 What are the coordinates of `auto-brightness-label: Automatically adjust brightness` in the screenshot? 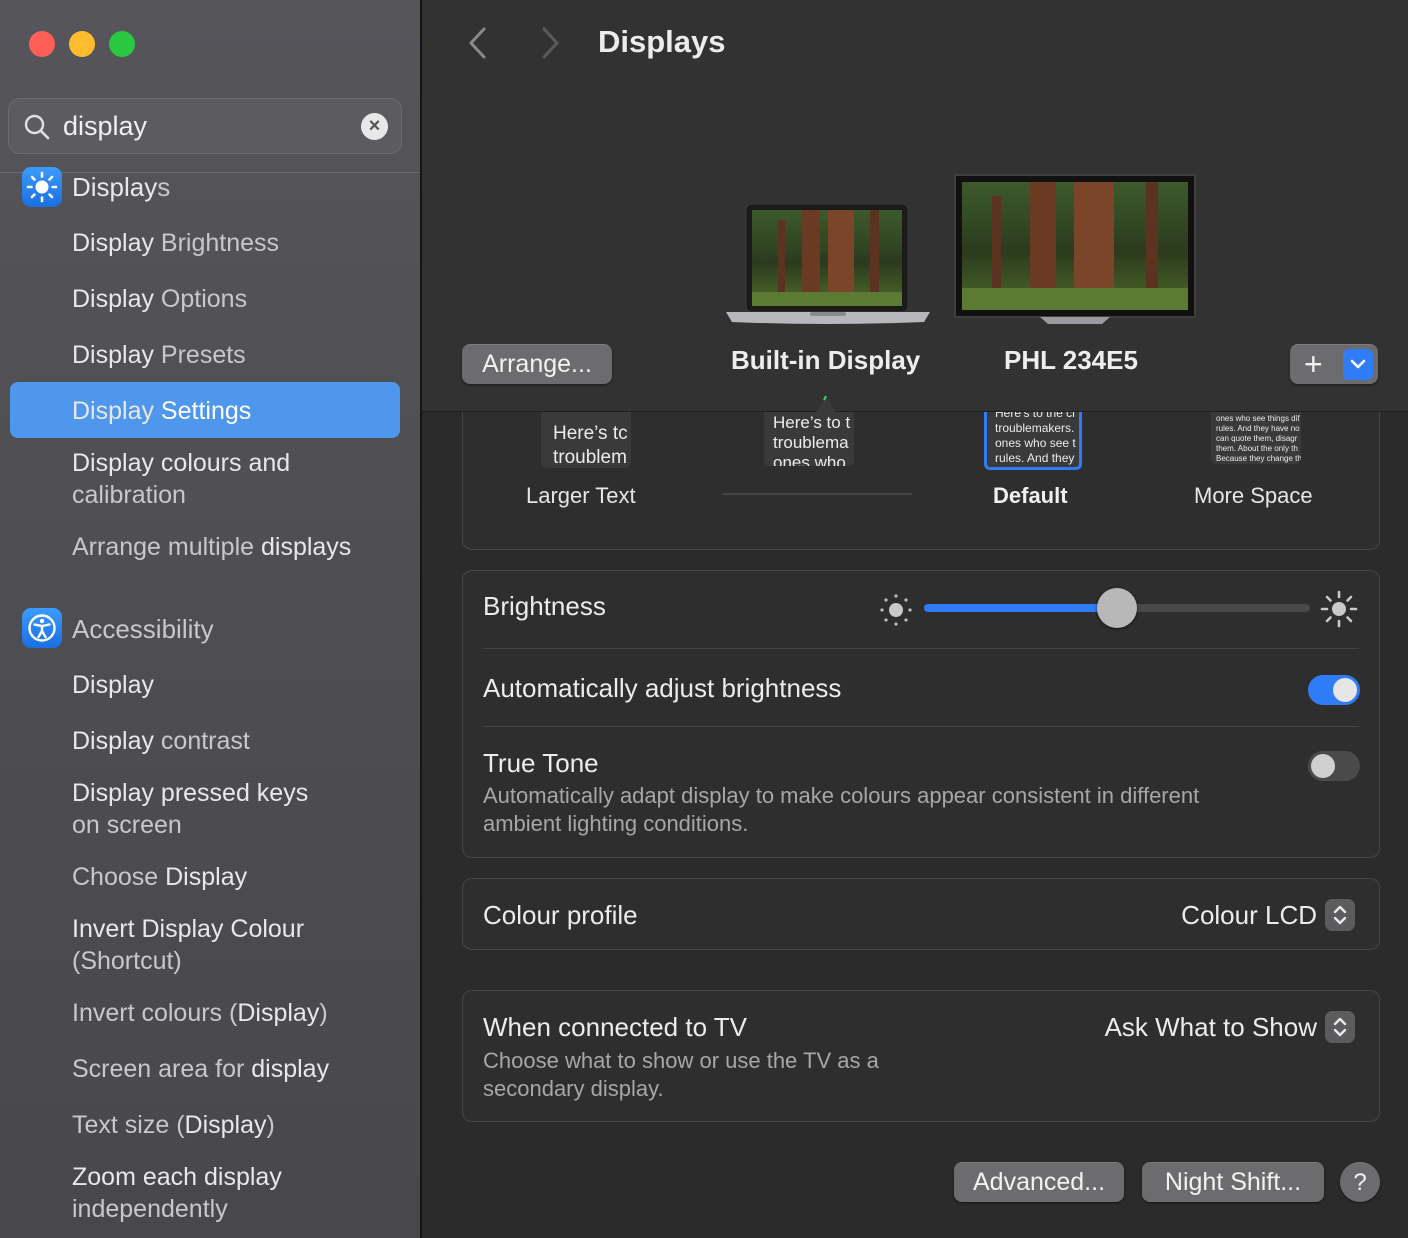 It's located at (662, 688).